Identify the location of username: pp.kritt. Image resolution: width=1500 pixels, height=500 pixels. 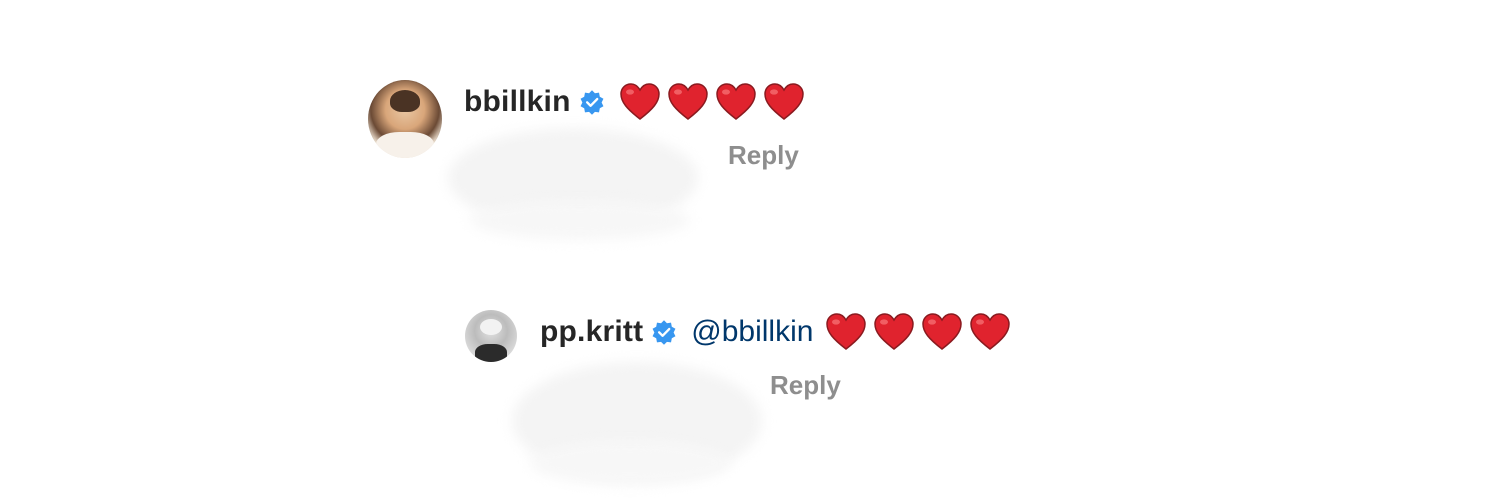
(591, 332).